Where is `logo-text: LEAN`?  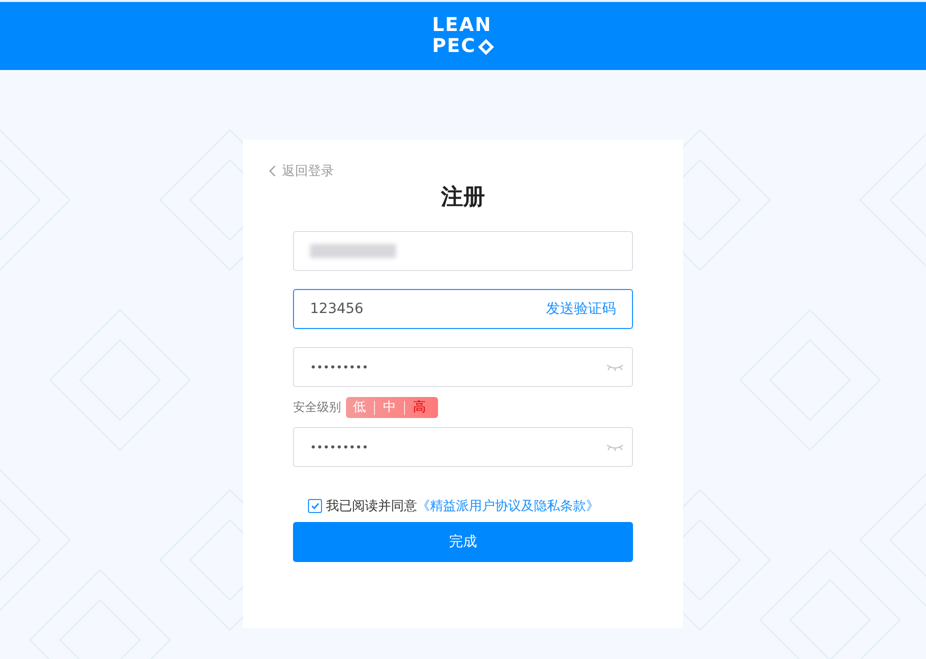 logo-text: LEAN is located at coordinates (462, 25).